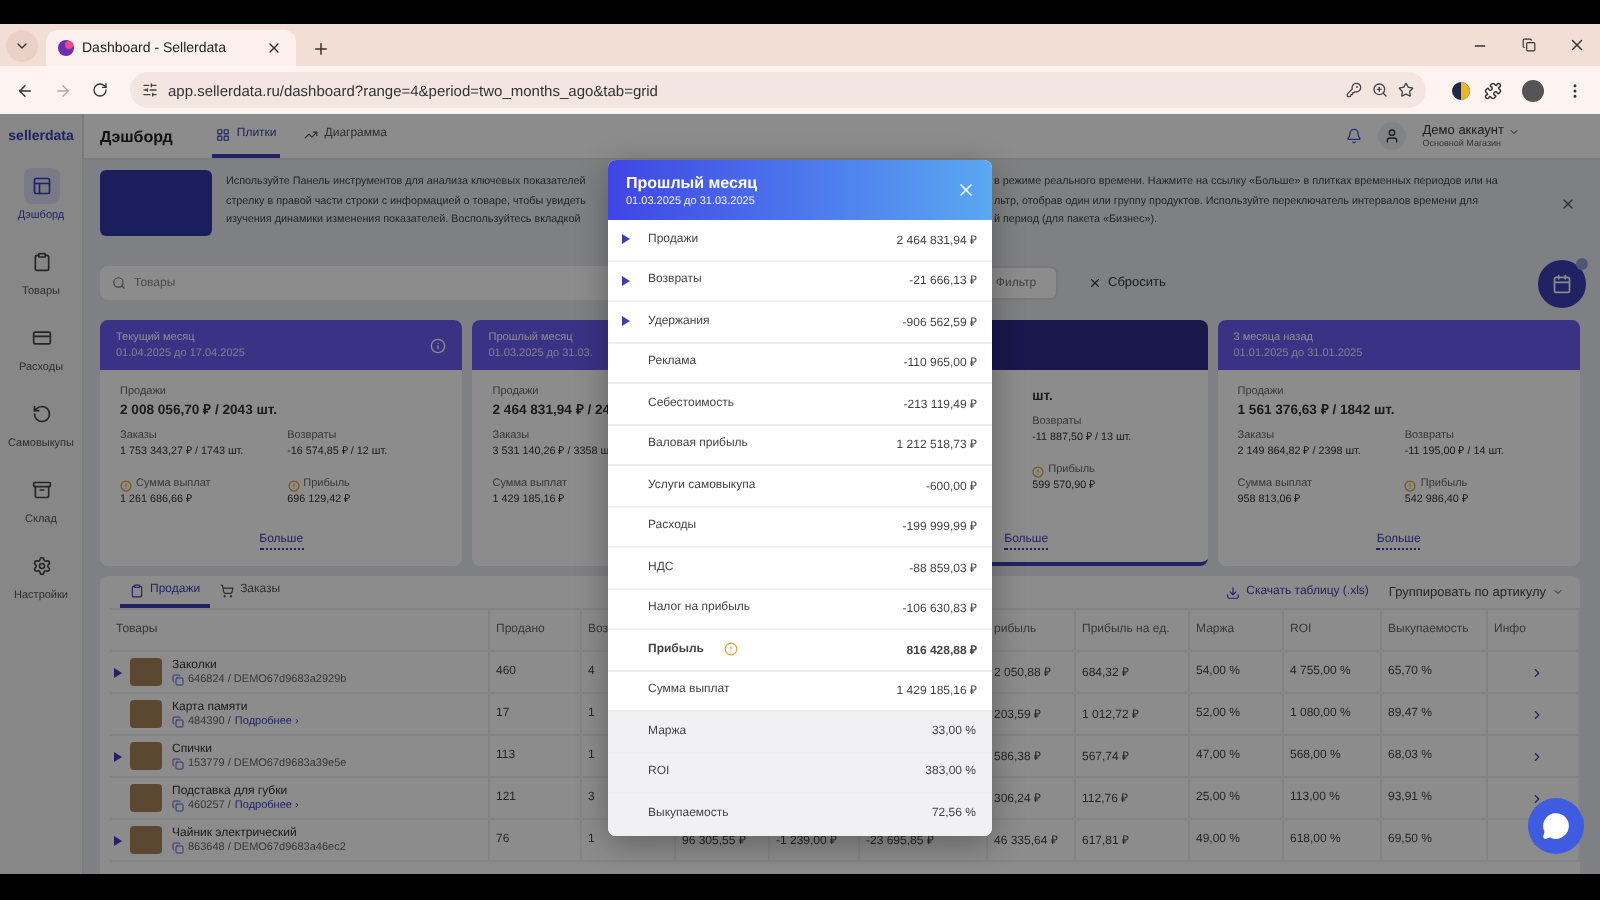 The image size is (1600, 900). Describe the element at coordinates (692, 182) in the screenshot. I see `dialog-title: Прошлый месяц` at that location.